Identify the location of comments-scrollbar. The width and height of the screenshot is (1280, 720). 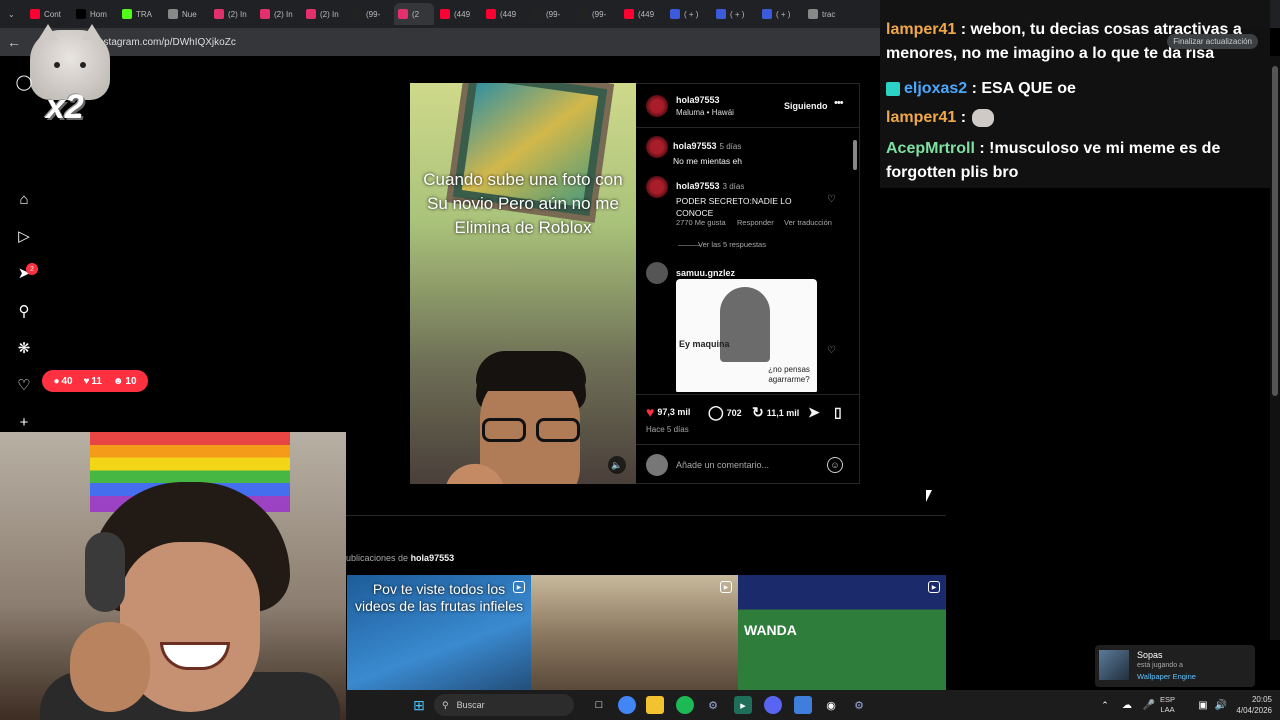
(855, 261).